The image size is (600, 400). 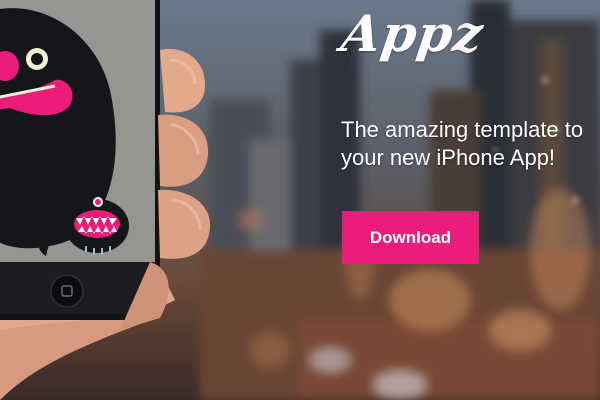 What do you see at coordinates (462, 129) in the screenshot?
I see `tagline-line-1: The amazing template to` at bounding box center [462, 129].